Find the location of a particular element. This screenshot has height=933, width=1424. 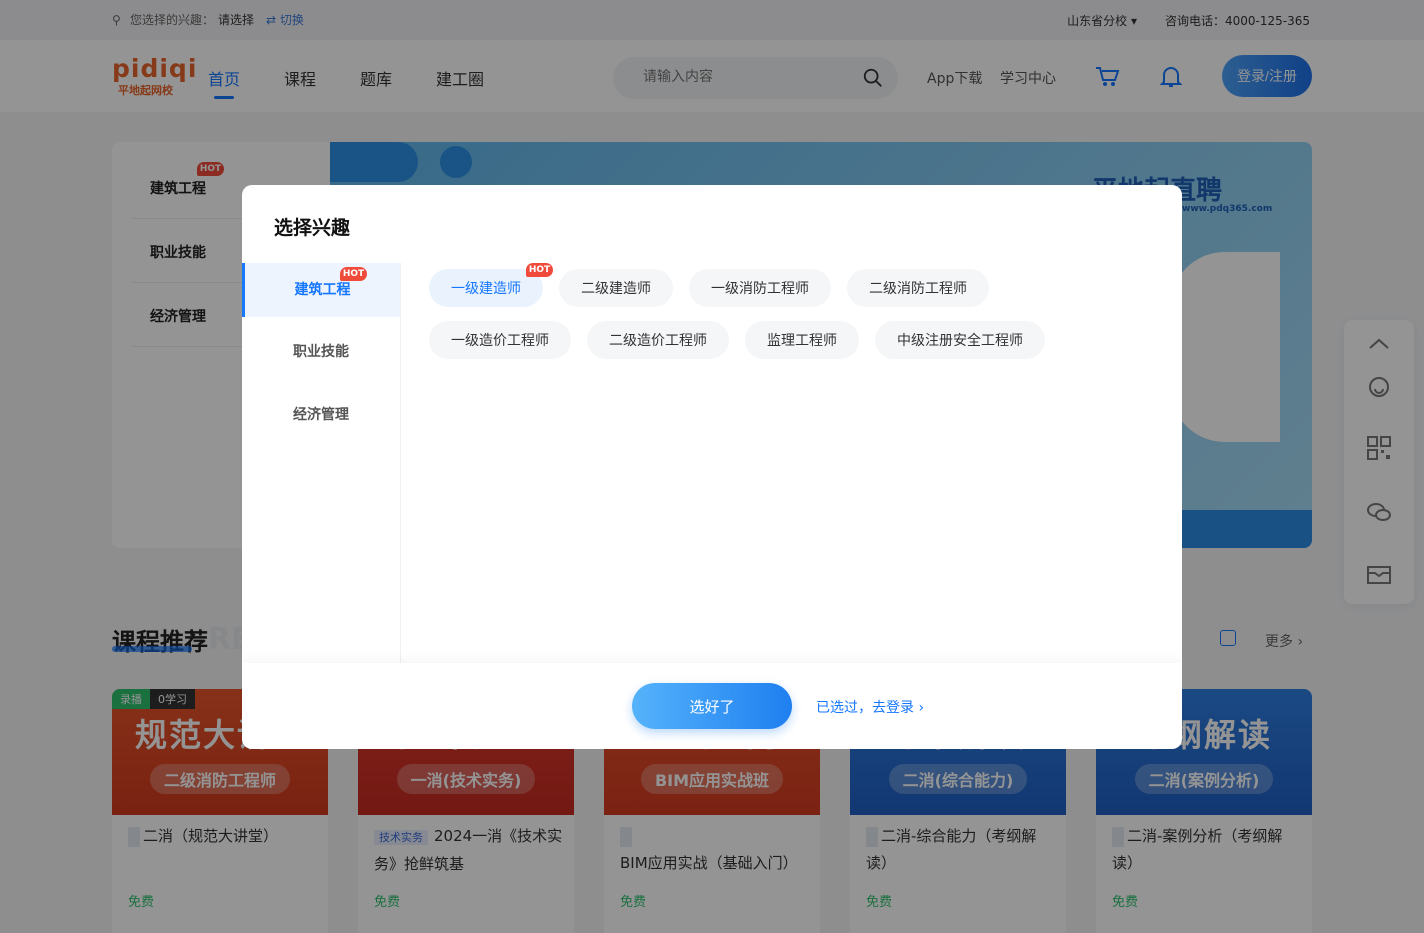

skip-label: 已选过，去登录 is located at coordinates (865, 708).